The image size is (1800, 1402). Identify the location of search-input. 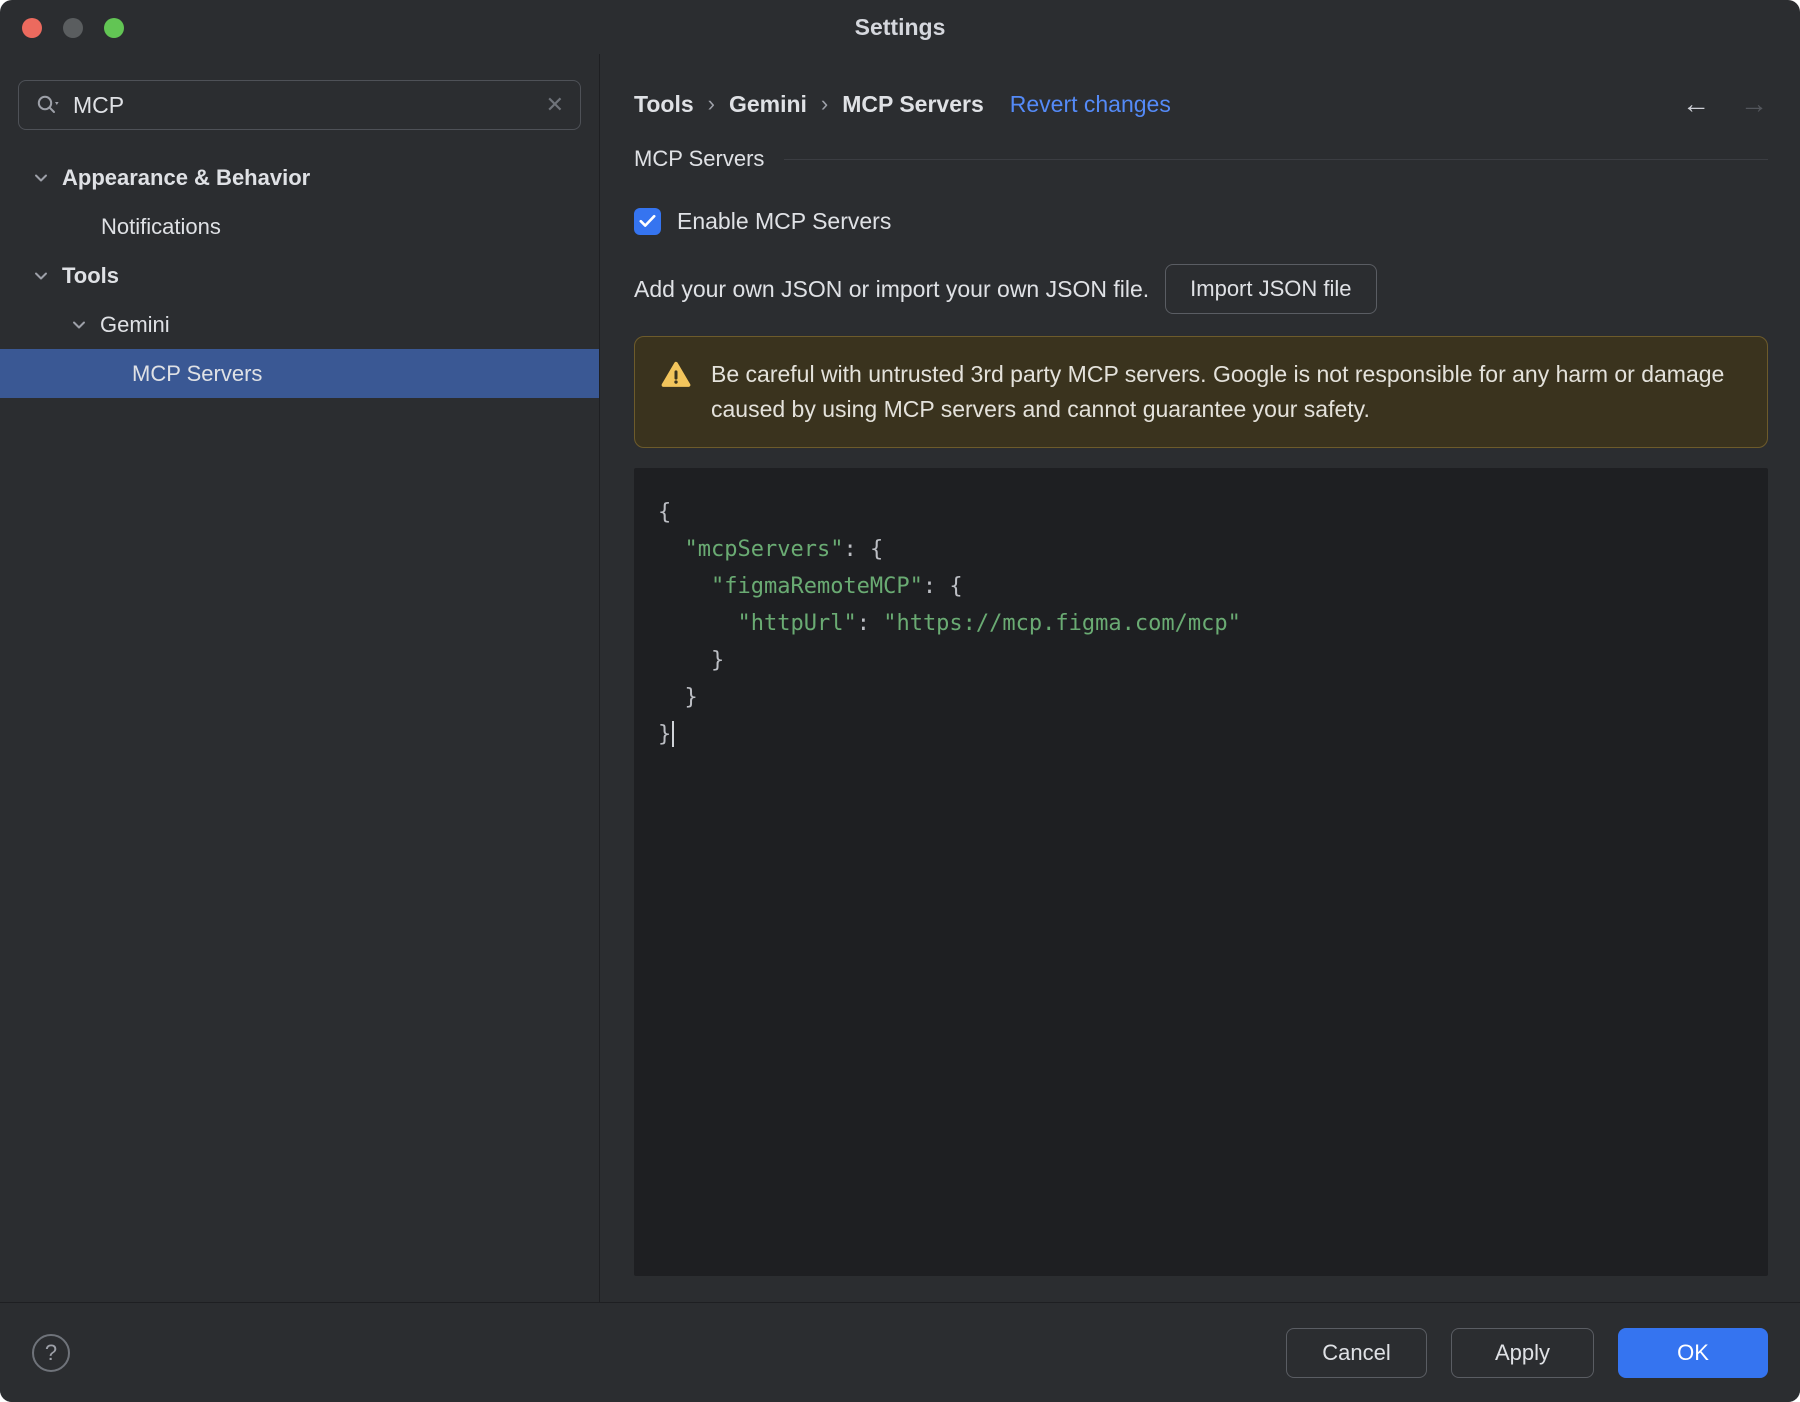
(303, 105).